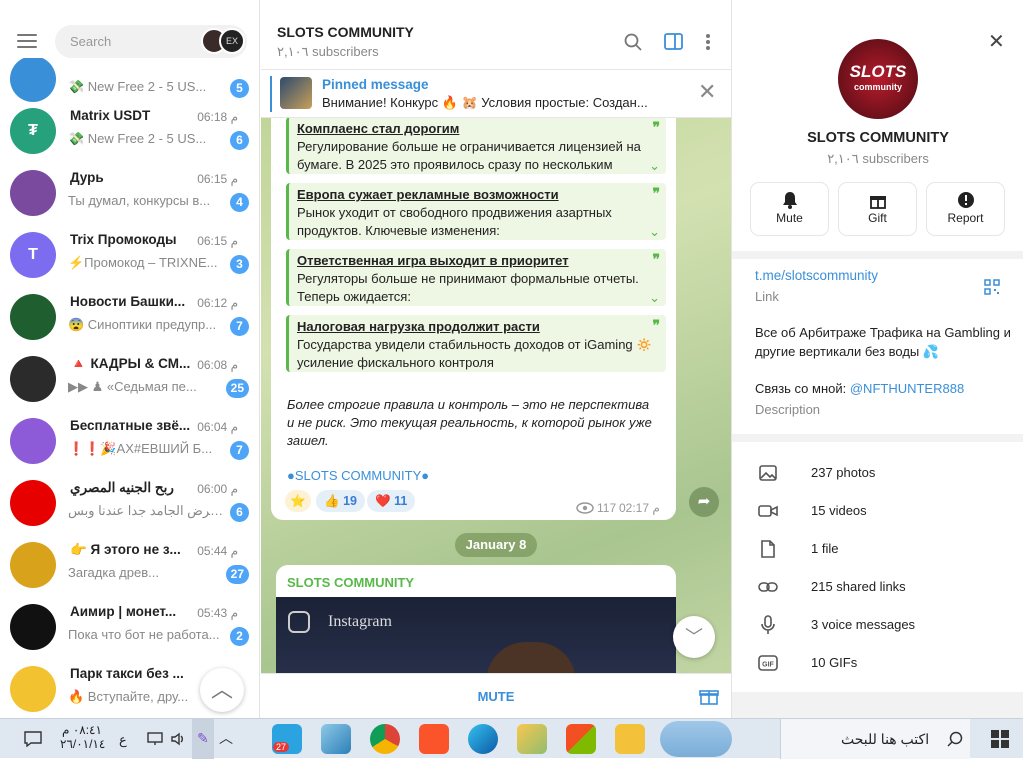 This screenshot has height=759, width=1023. I want to click on chat-time: 06:00 م, so click(217, 489).